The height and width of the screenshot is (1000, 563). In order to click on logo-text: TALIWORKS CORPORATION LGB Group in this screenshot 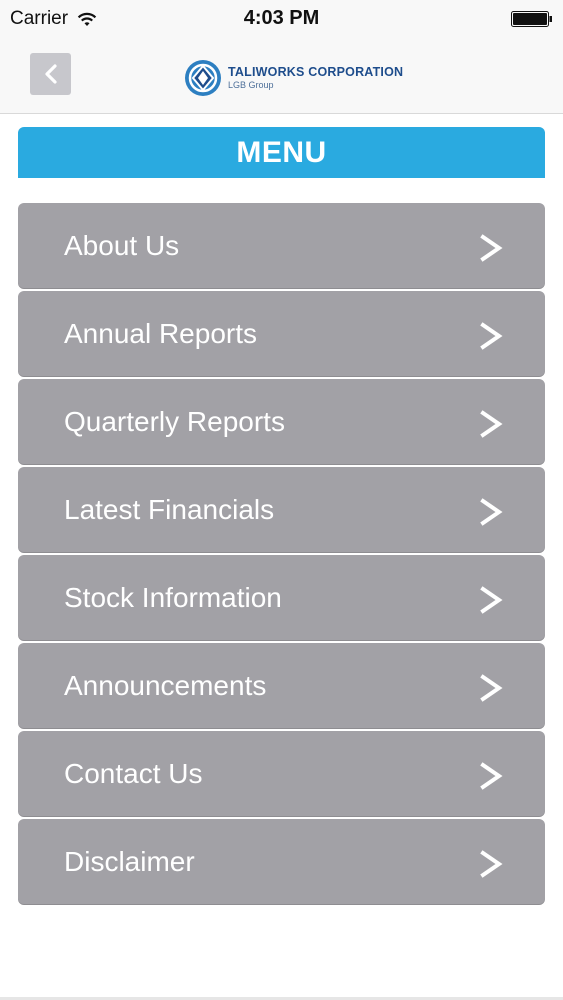, I will do `click(315, 78)`.